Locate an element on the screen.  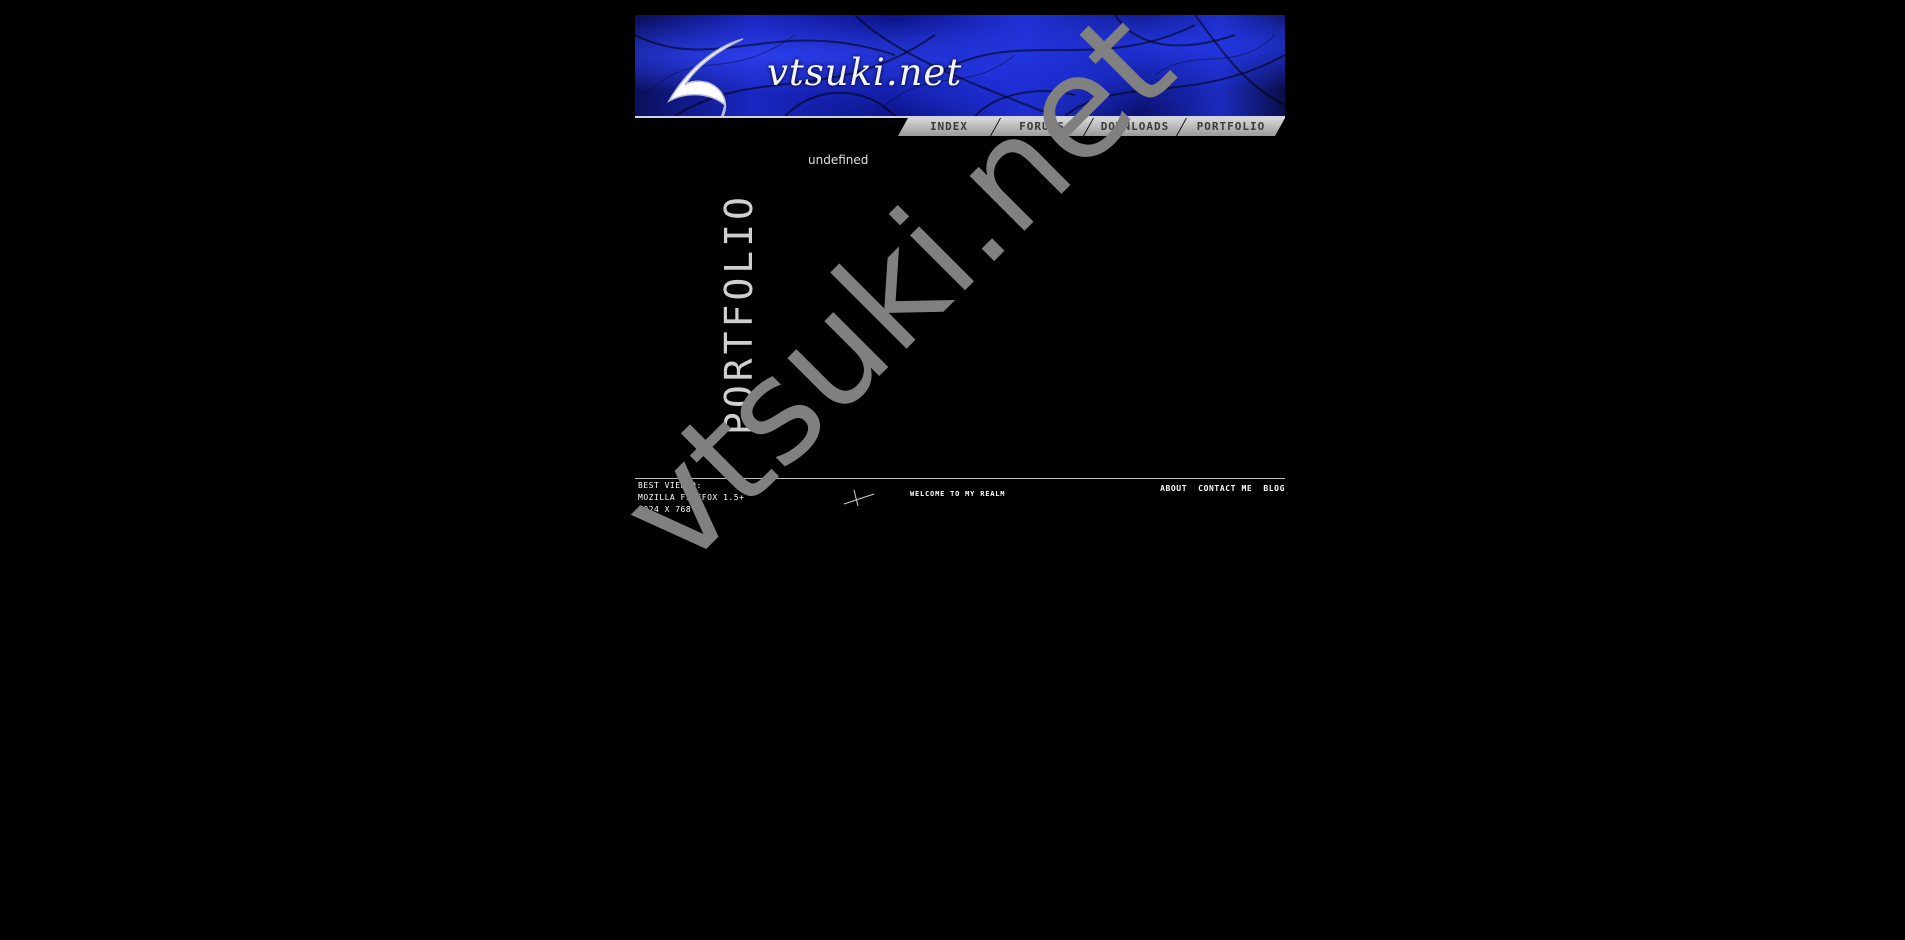
tab-downloads: Downloads is located at coordinates (1135, 127).